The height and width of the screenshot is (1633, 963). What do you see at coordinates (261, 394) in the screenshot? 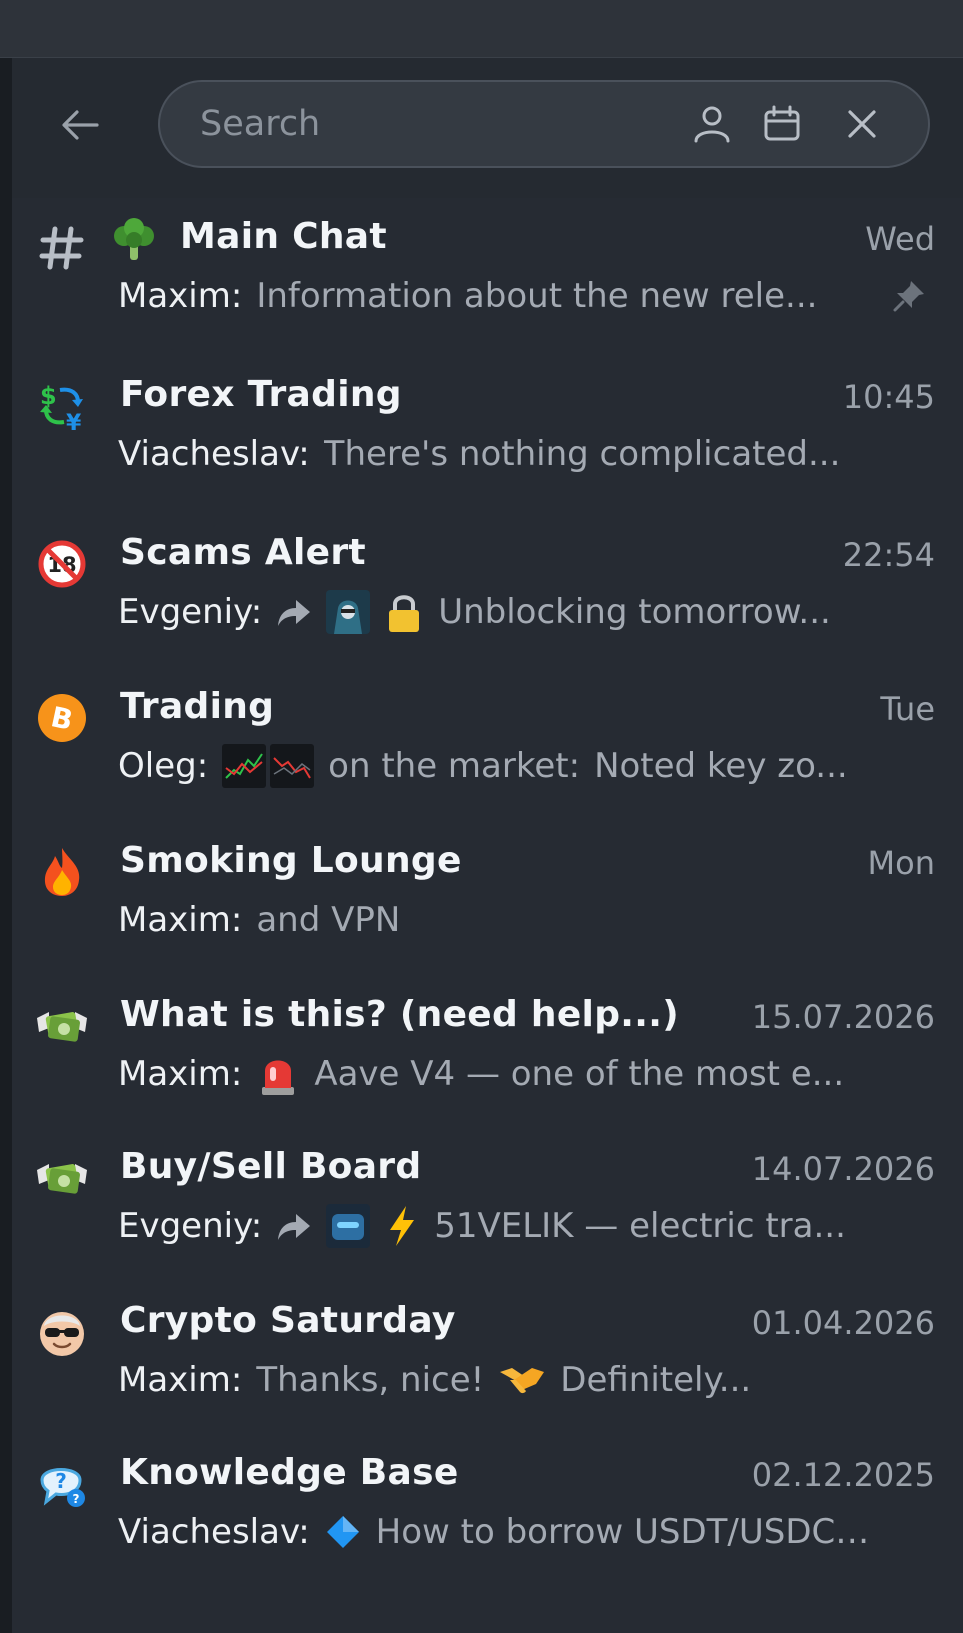
I see `chat-title: Forex Trading` at bounding box center [261, 394].